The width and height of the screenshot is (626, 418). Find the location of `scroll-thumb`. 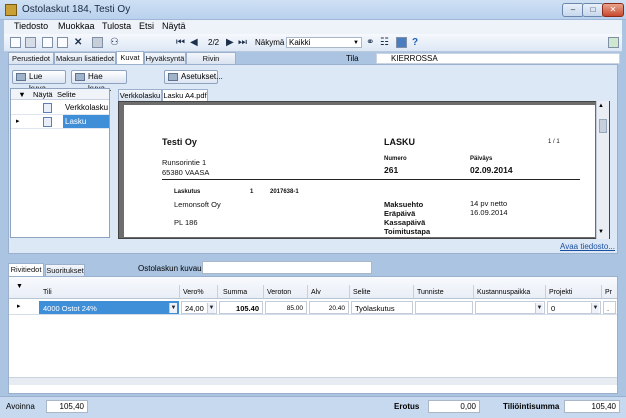

scroll-thumb is located at coordinates (603, 126).